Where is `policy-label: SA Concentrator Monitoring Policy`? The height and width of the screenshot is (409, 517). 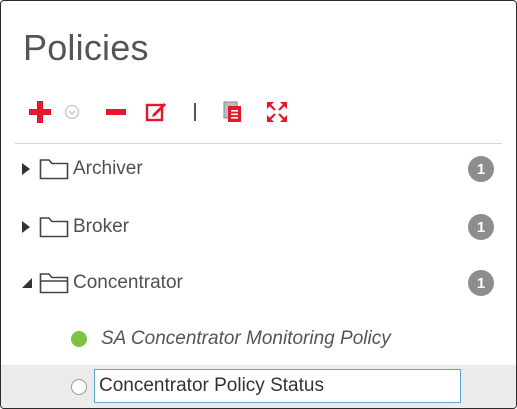
policy-label: SA Concentrator Monitoring Policy is located at coordinates (246, 338).